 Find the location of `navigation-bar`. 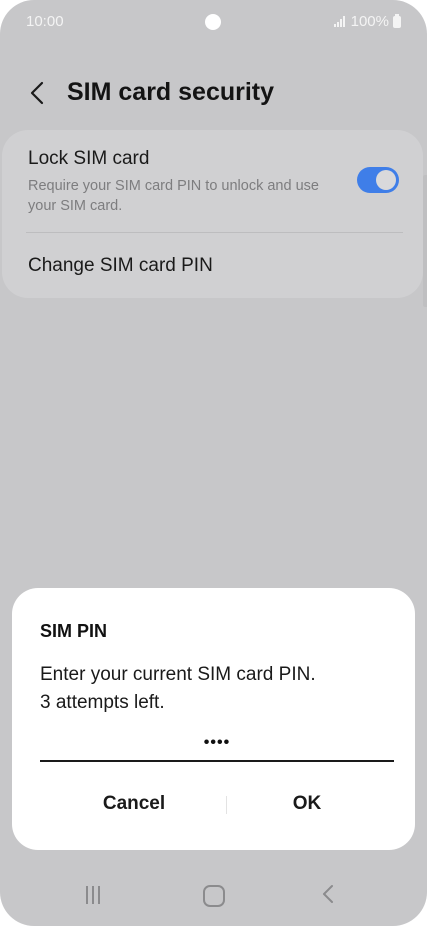

navigation-bar is located at coordinates (213, 896).